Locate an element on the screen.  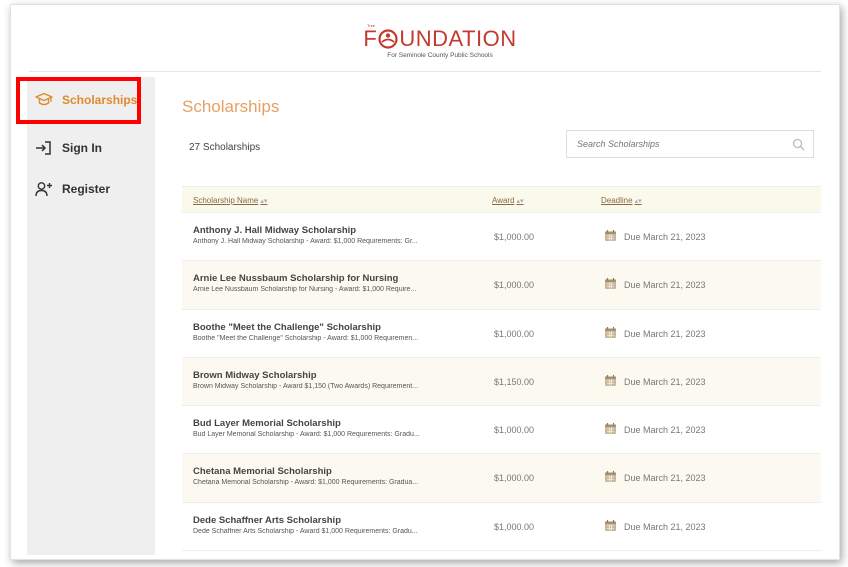
logo-word-left: F is located at coordinates (370, 38).